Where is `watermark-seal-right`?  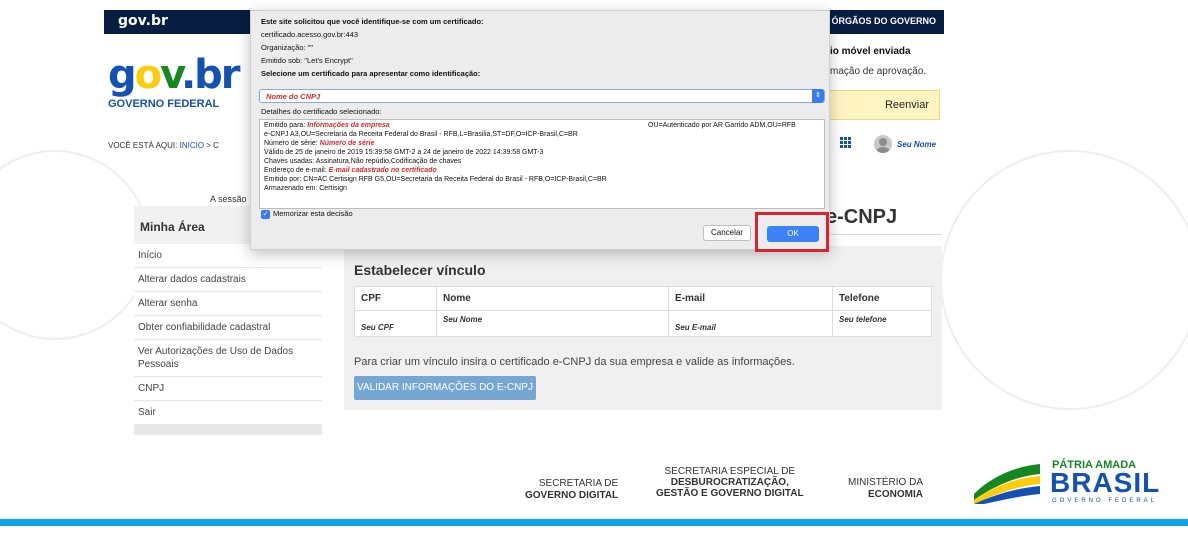 watermark-seal-right is located at coordinates (1064, 280).